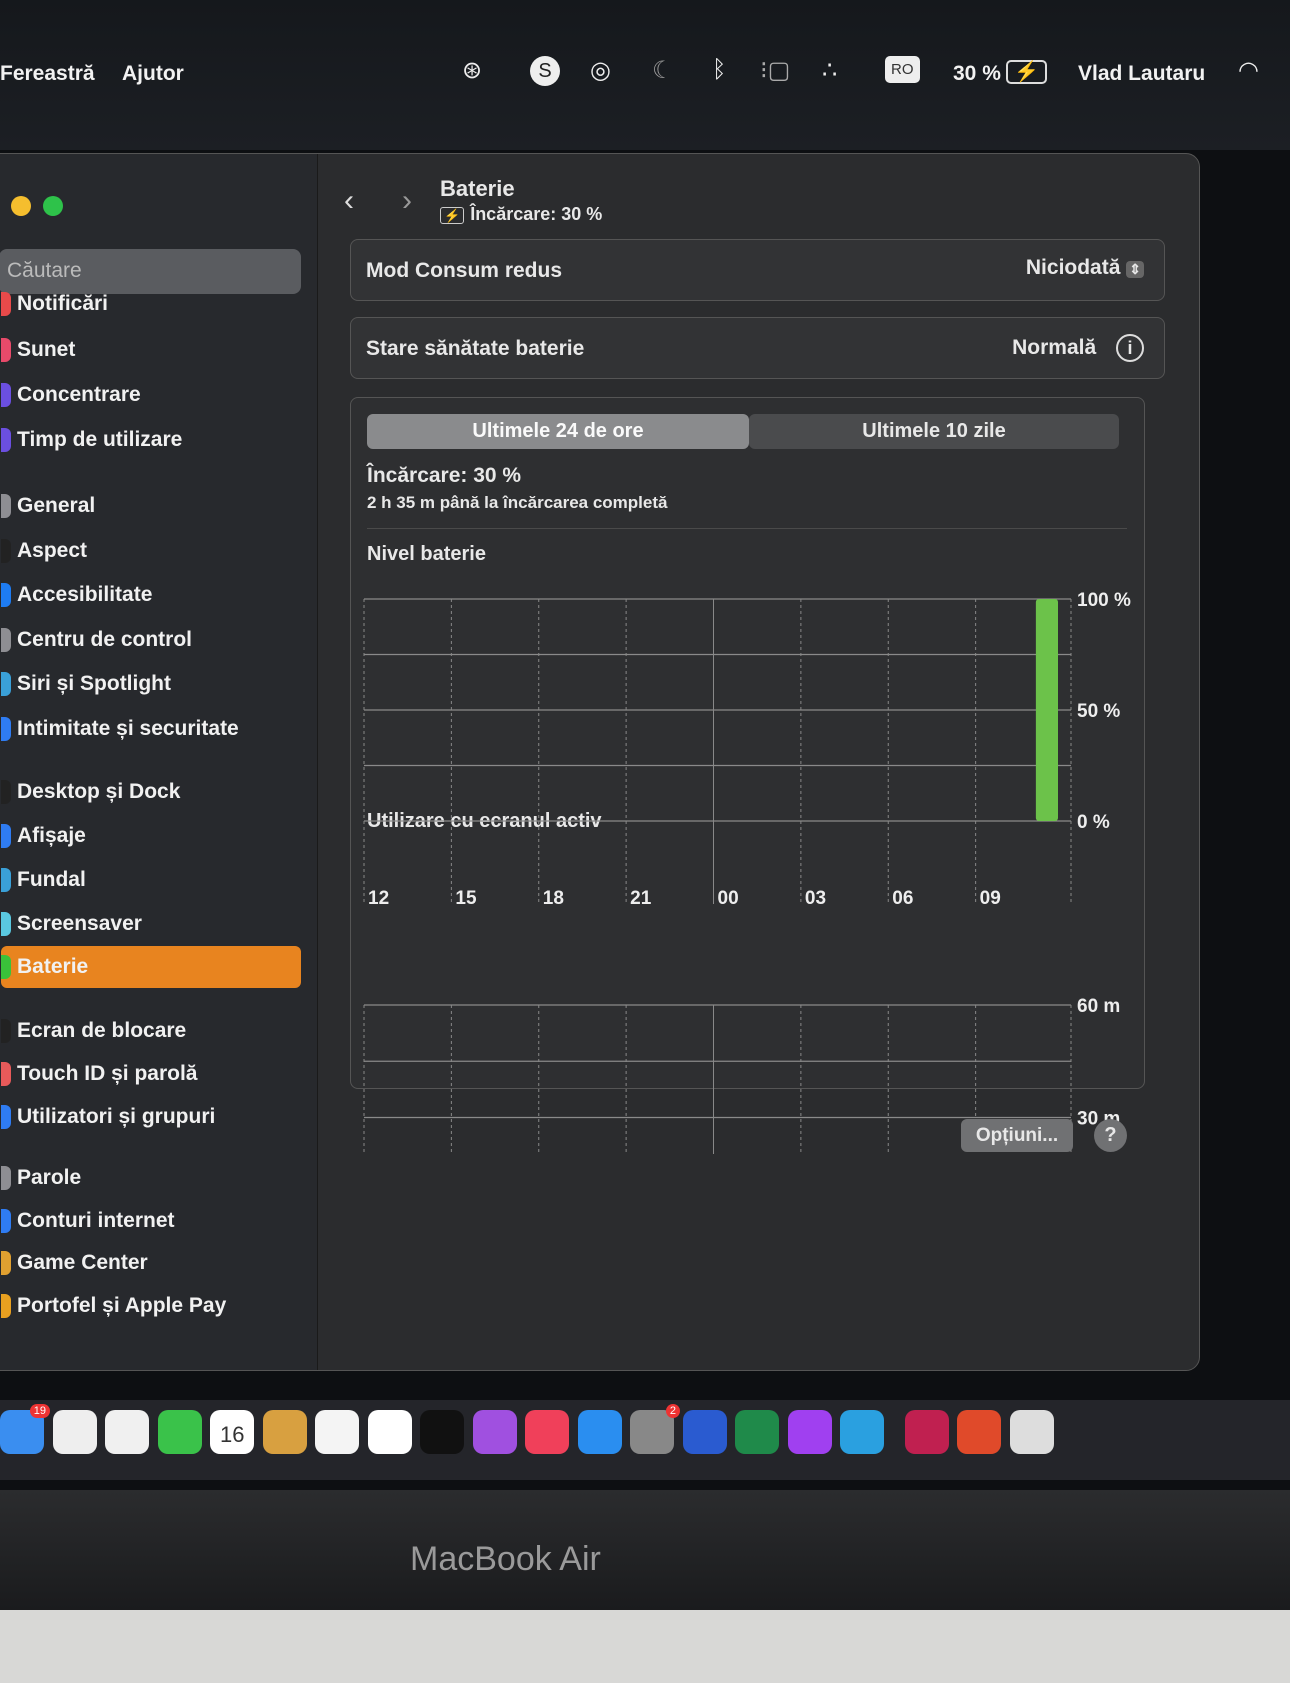 This screenshot has width=1290, height=1683. I want to click on dock-app-facetime: FaceTime, so click(179, 1432).